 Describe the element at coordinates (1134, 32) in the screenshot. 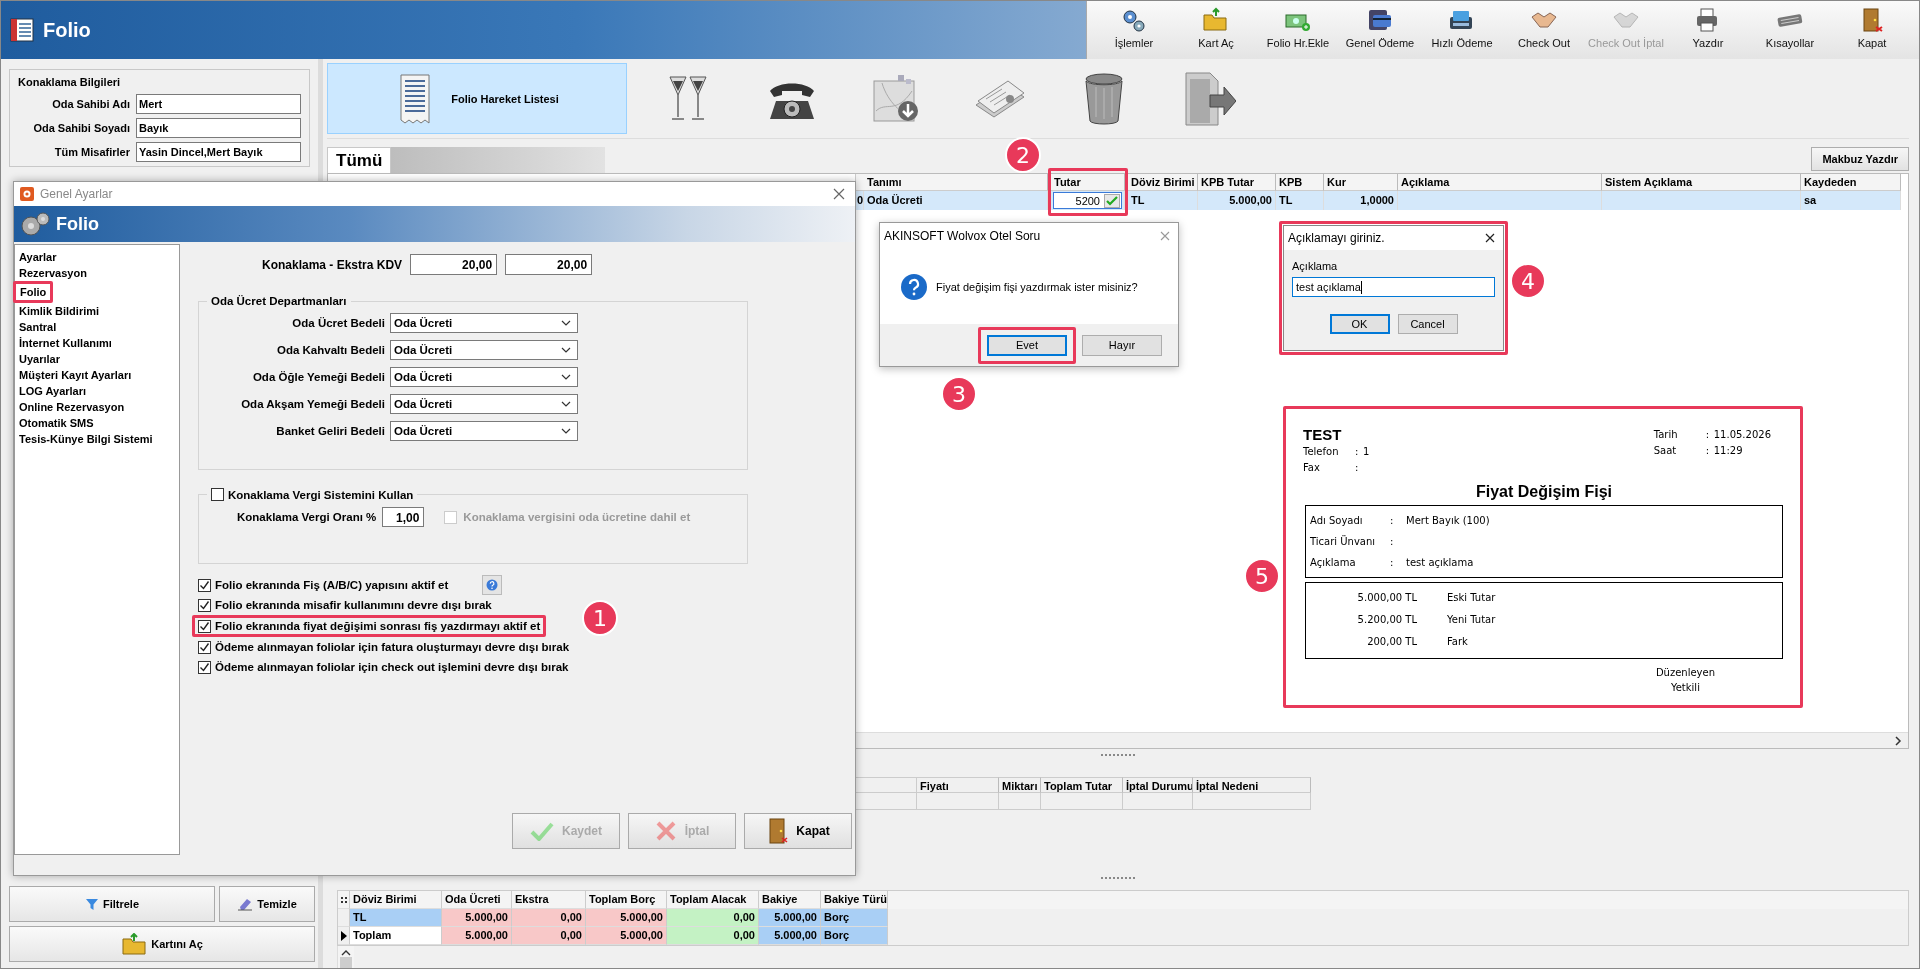

I see `toolbar-button: İşlemler` at that location.